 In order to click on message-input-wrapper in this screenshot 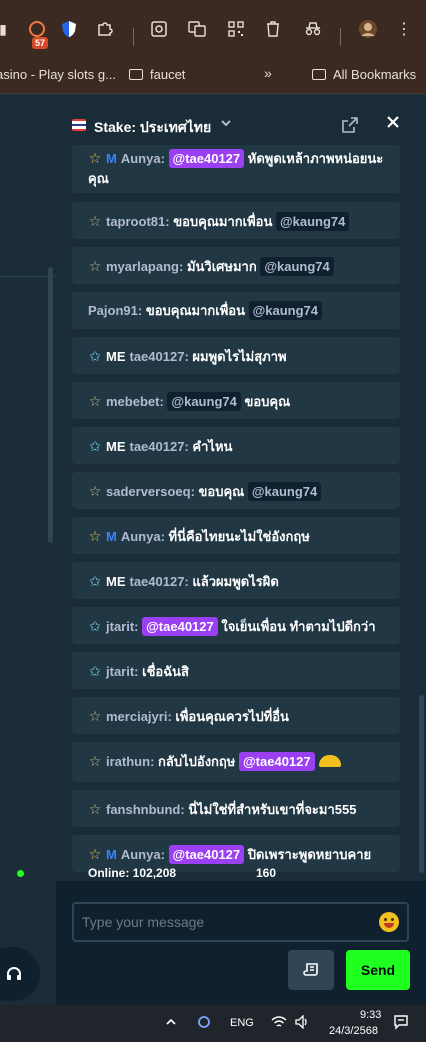, I will do `click(240, 922)`.